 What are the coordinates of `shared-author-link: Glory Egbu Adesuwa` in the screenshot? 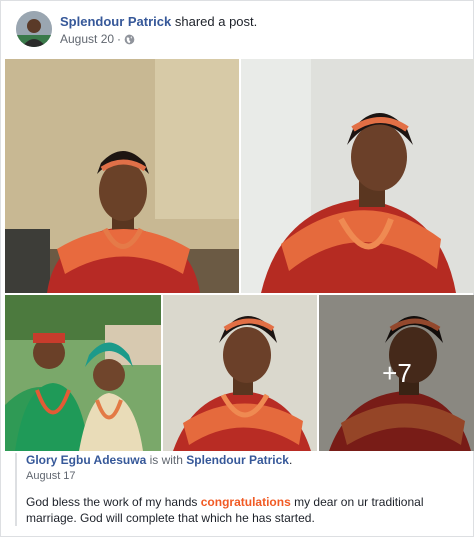 It's located at (86, 460).